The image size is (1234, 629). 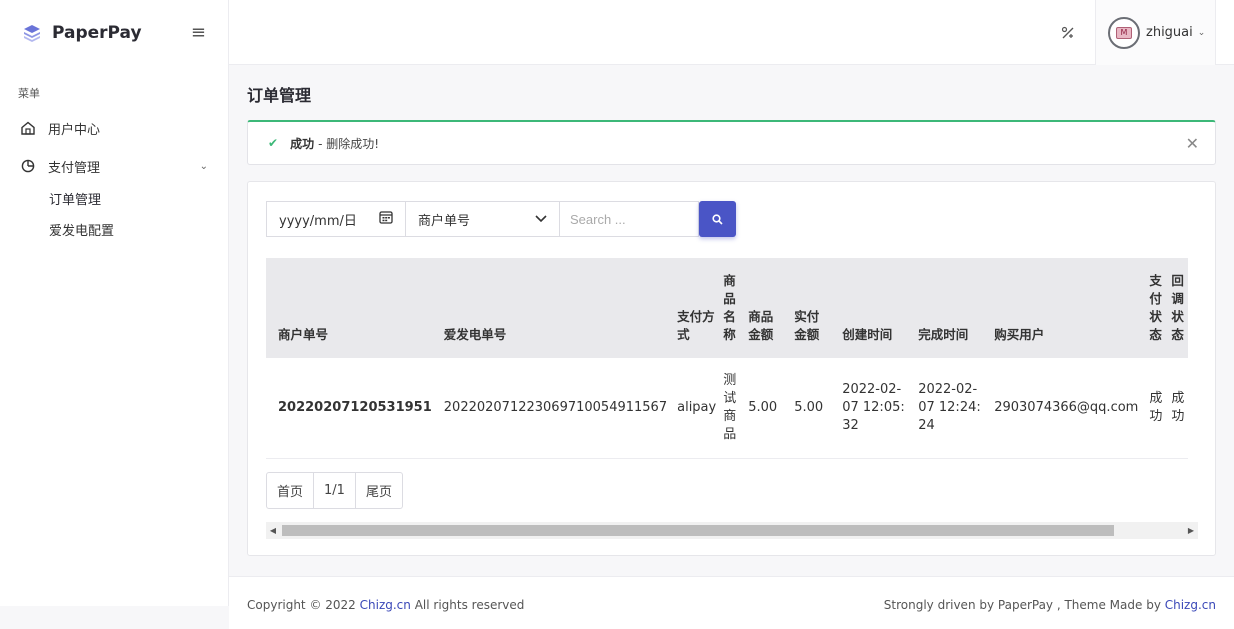 I want to click on copyright-suffix: All rights reserved, so click(x=467, y=605).